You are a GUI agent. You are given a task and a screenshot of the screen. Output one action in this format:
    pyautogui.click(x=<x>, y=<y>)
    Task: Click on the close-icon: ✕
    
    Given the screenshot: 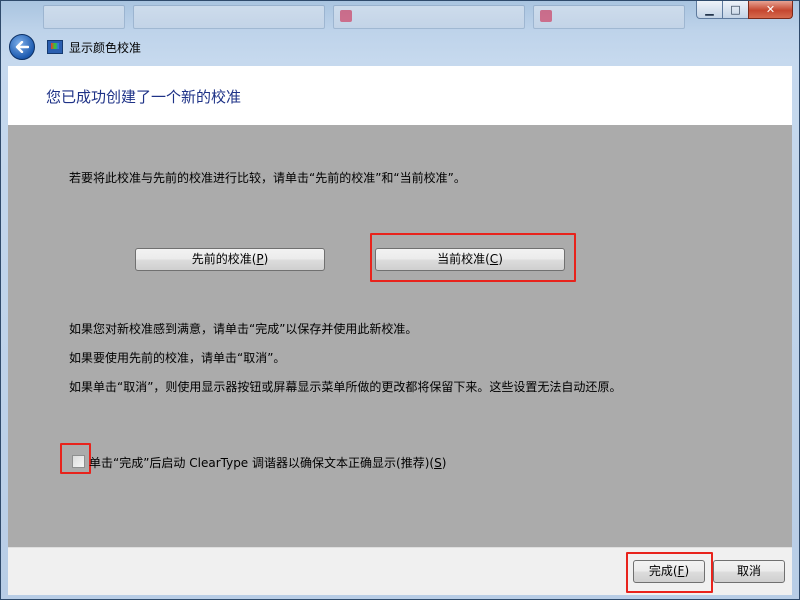 What is the action you would take?
    pyautogui.click(x=770, y=9)
    